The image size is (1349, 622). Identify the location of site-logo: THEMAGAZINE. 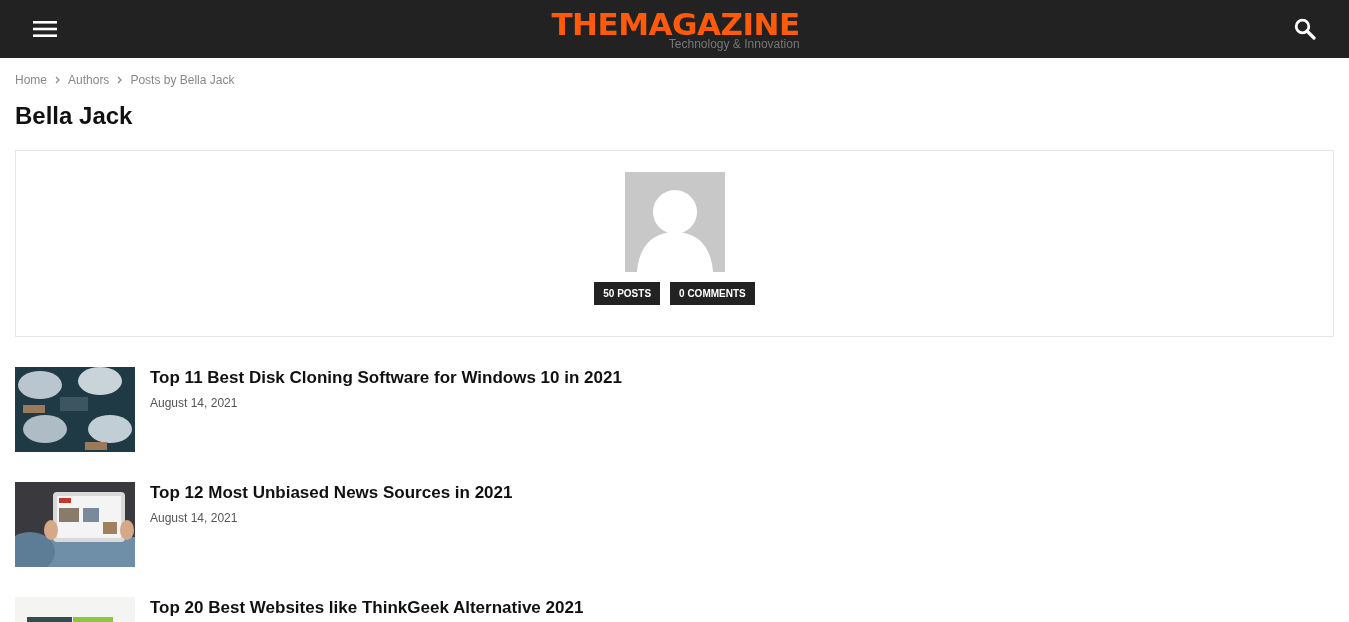
(675, 24).